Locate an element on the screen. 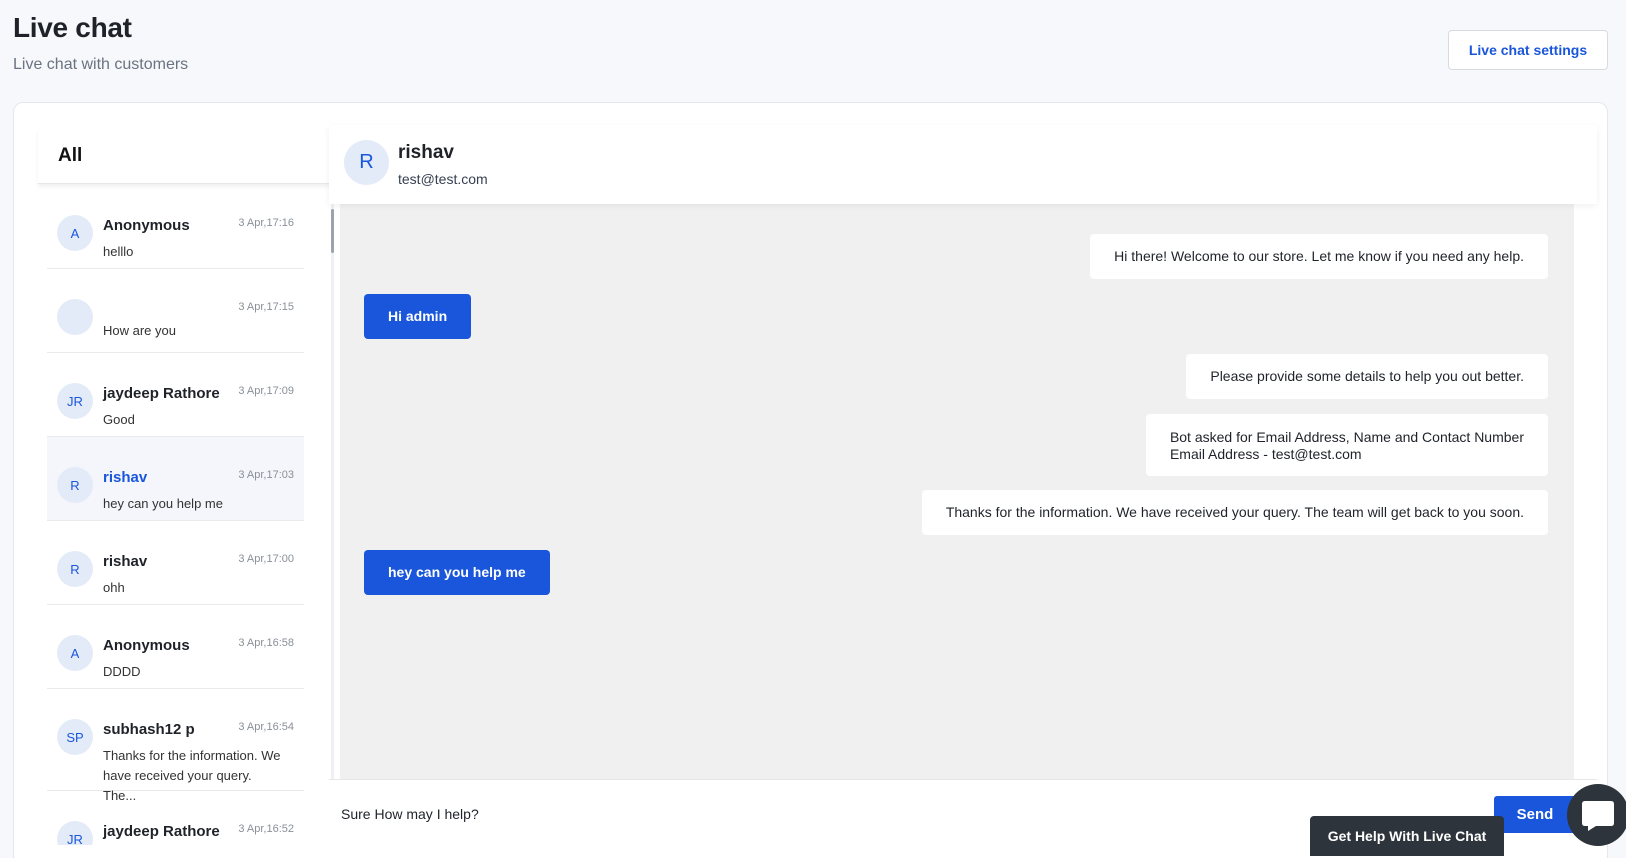 Image resolution: width=1626 pixels, height=858 pixels. conversation-item: R rishav 3 Apr,17:00 ohh is located at coordinates (175, 563).